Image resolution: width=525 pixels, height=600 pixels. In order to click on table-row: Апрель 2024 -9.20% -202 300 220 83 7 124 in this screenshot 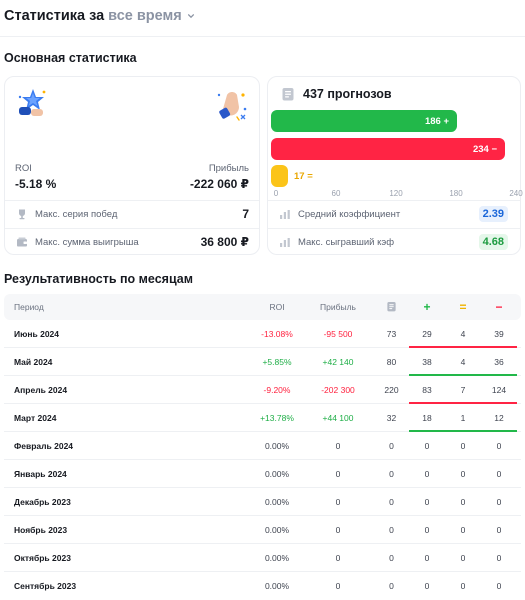, I will do `click(262, 390)`.